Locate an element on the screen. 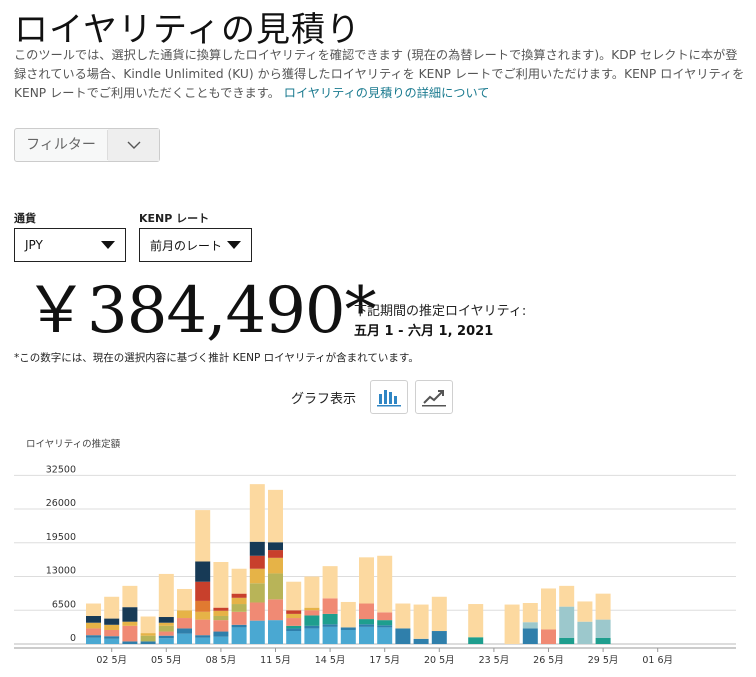  y-tick-label: 0 is located at coordinates (73, 638).